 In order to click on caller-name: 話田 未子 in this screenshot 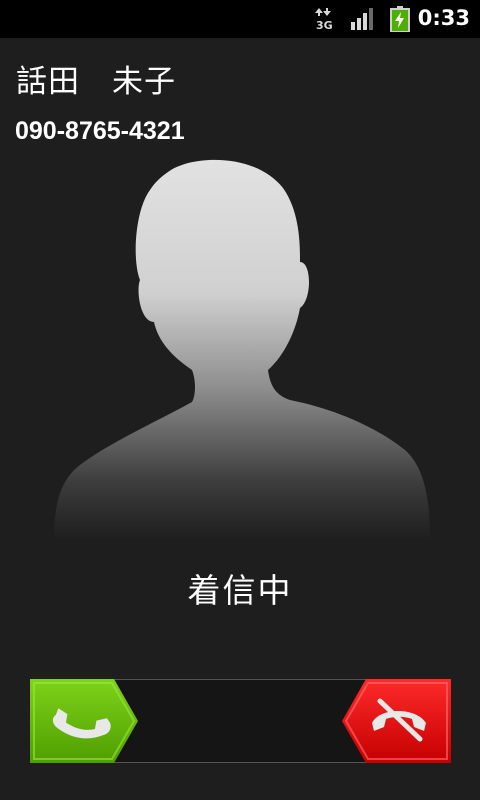, I will do `click(96, 82)`.